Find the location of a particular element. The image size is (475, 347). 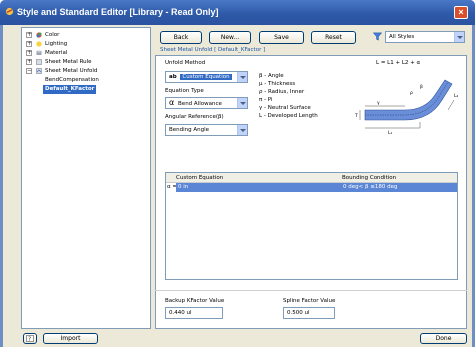

diagram-label-beta: β is located at coordinates (421, 87).